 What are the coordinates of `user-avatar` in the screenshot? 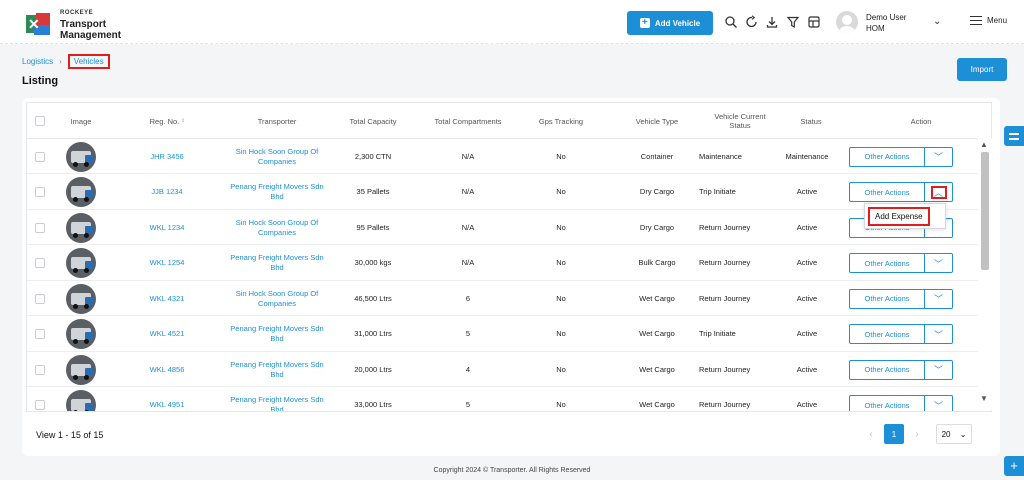 It's located at (847, 22).